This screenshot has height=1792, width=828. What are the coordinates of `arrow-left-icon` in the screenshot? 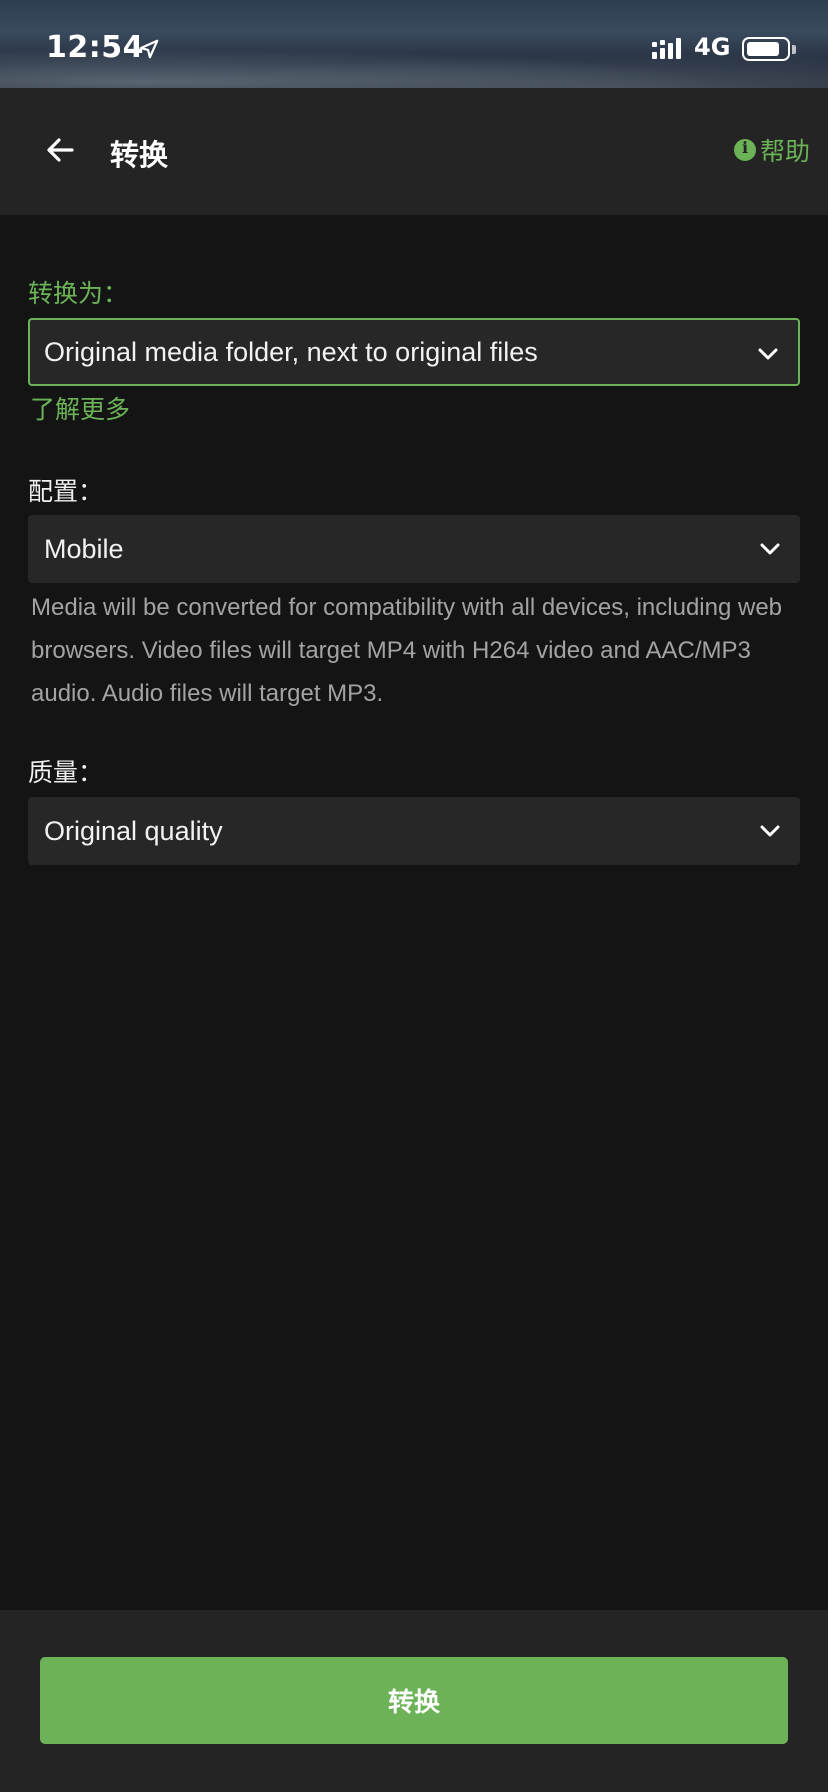 It's located at (60, 150).